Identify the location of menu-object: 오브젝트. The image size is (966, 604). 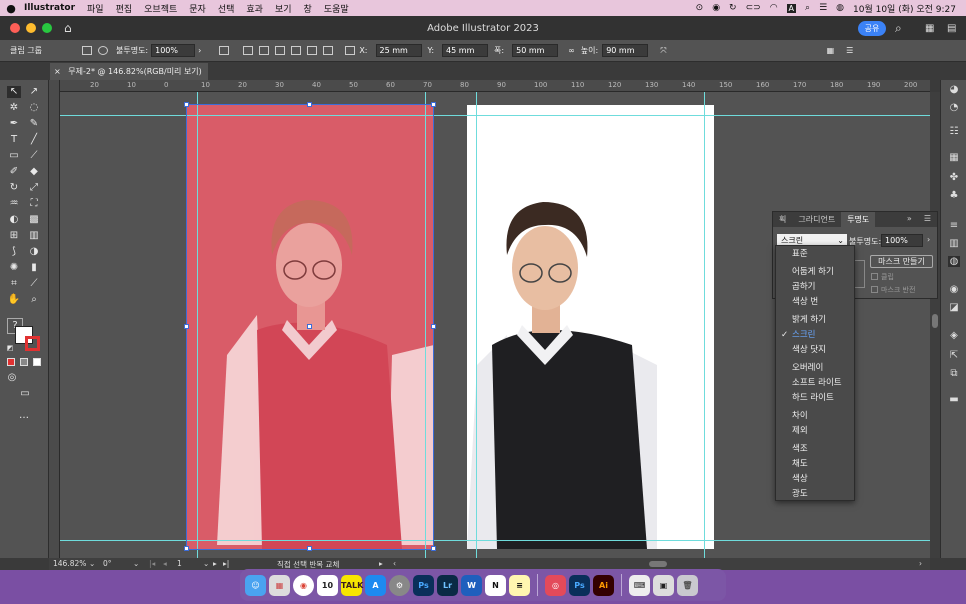
(160, 8).